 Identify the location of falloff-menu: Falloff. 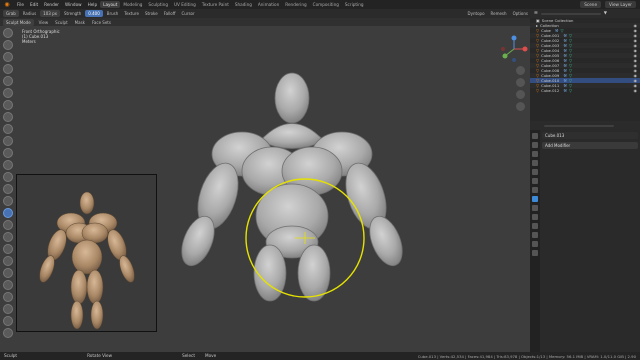
(170, 13).